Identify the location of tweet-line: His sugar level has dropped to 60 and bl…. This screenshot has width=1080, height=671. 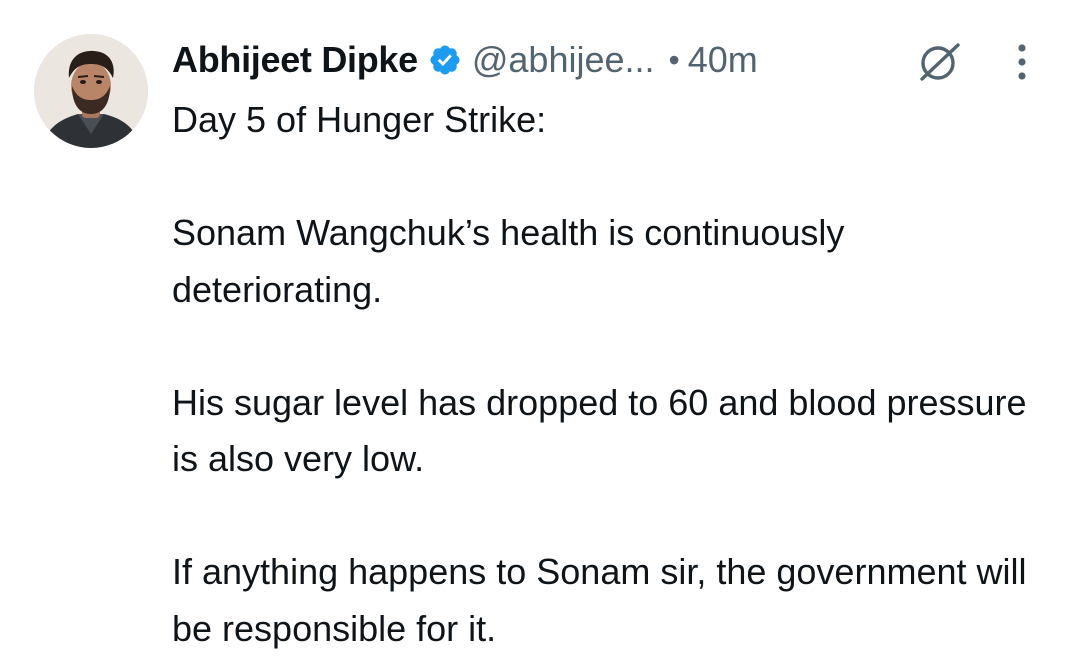
(599, 430).